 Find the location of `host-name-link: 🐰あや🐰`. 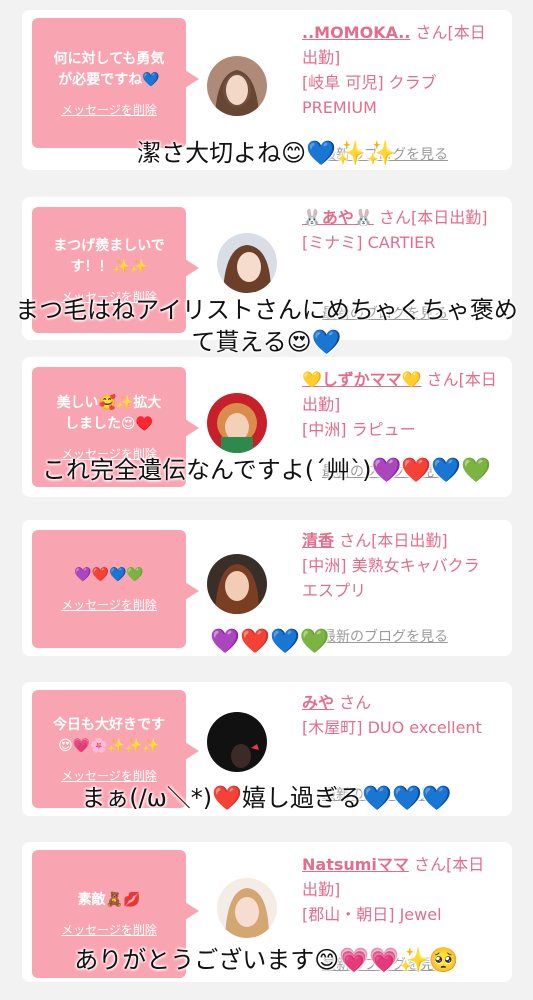

host-name-link: 🐰あや🐰 is located at coordinates (338, 217).